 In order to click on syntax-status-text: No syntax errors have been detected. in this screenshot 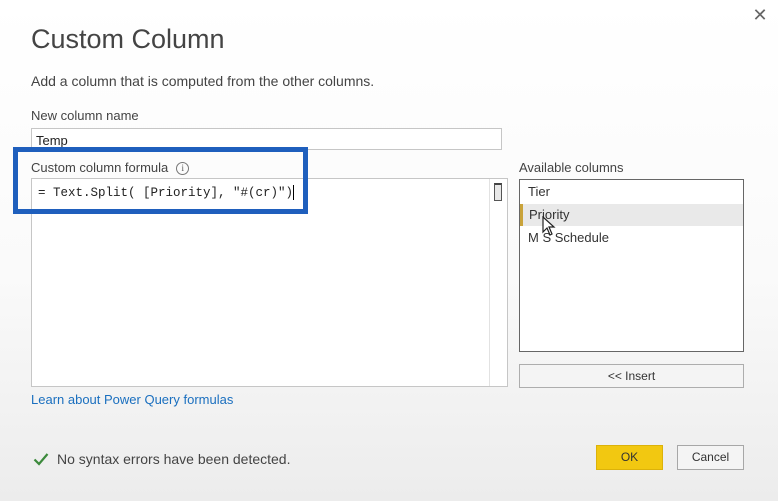, I will do `click(174, 459)`.